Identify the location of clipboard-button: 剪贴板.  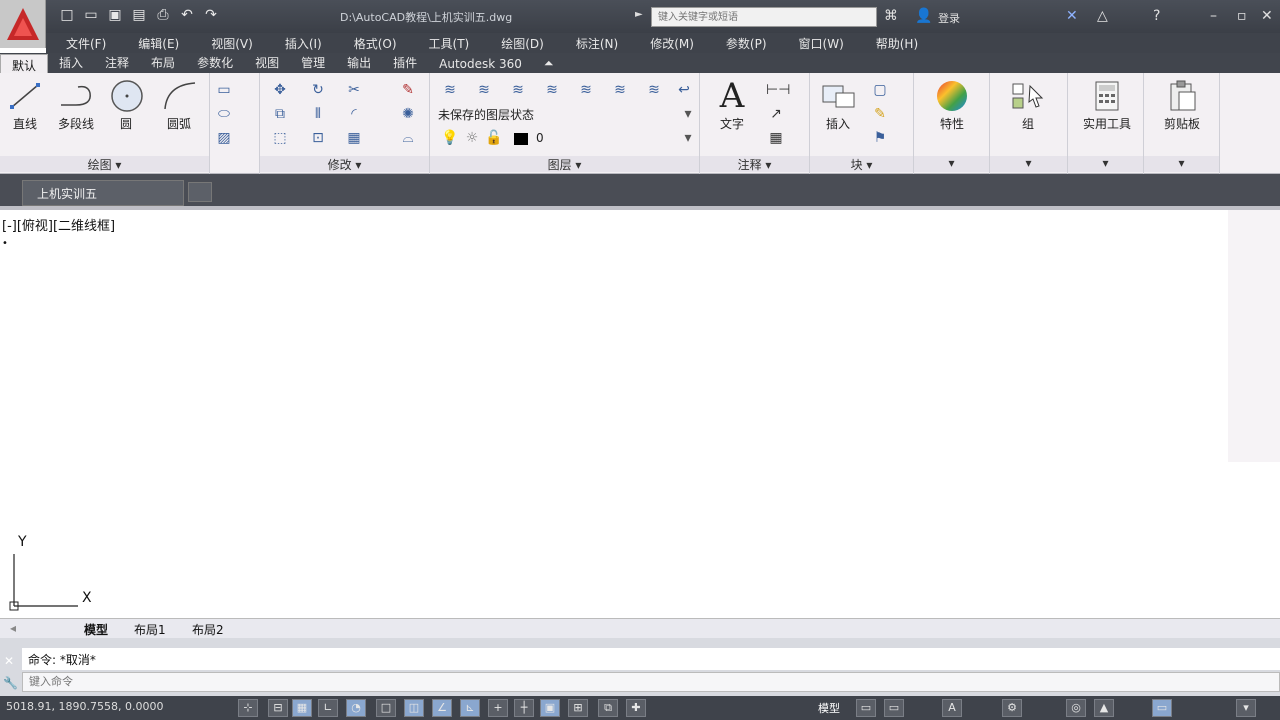
(1182, 105).